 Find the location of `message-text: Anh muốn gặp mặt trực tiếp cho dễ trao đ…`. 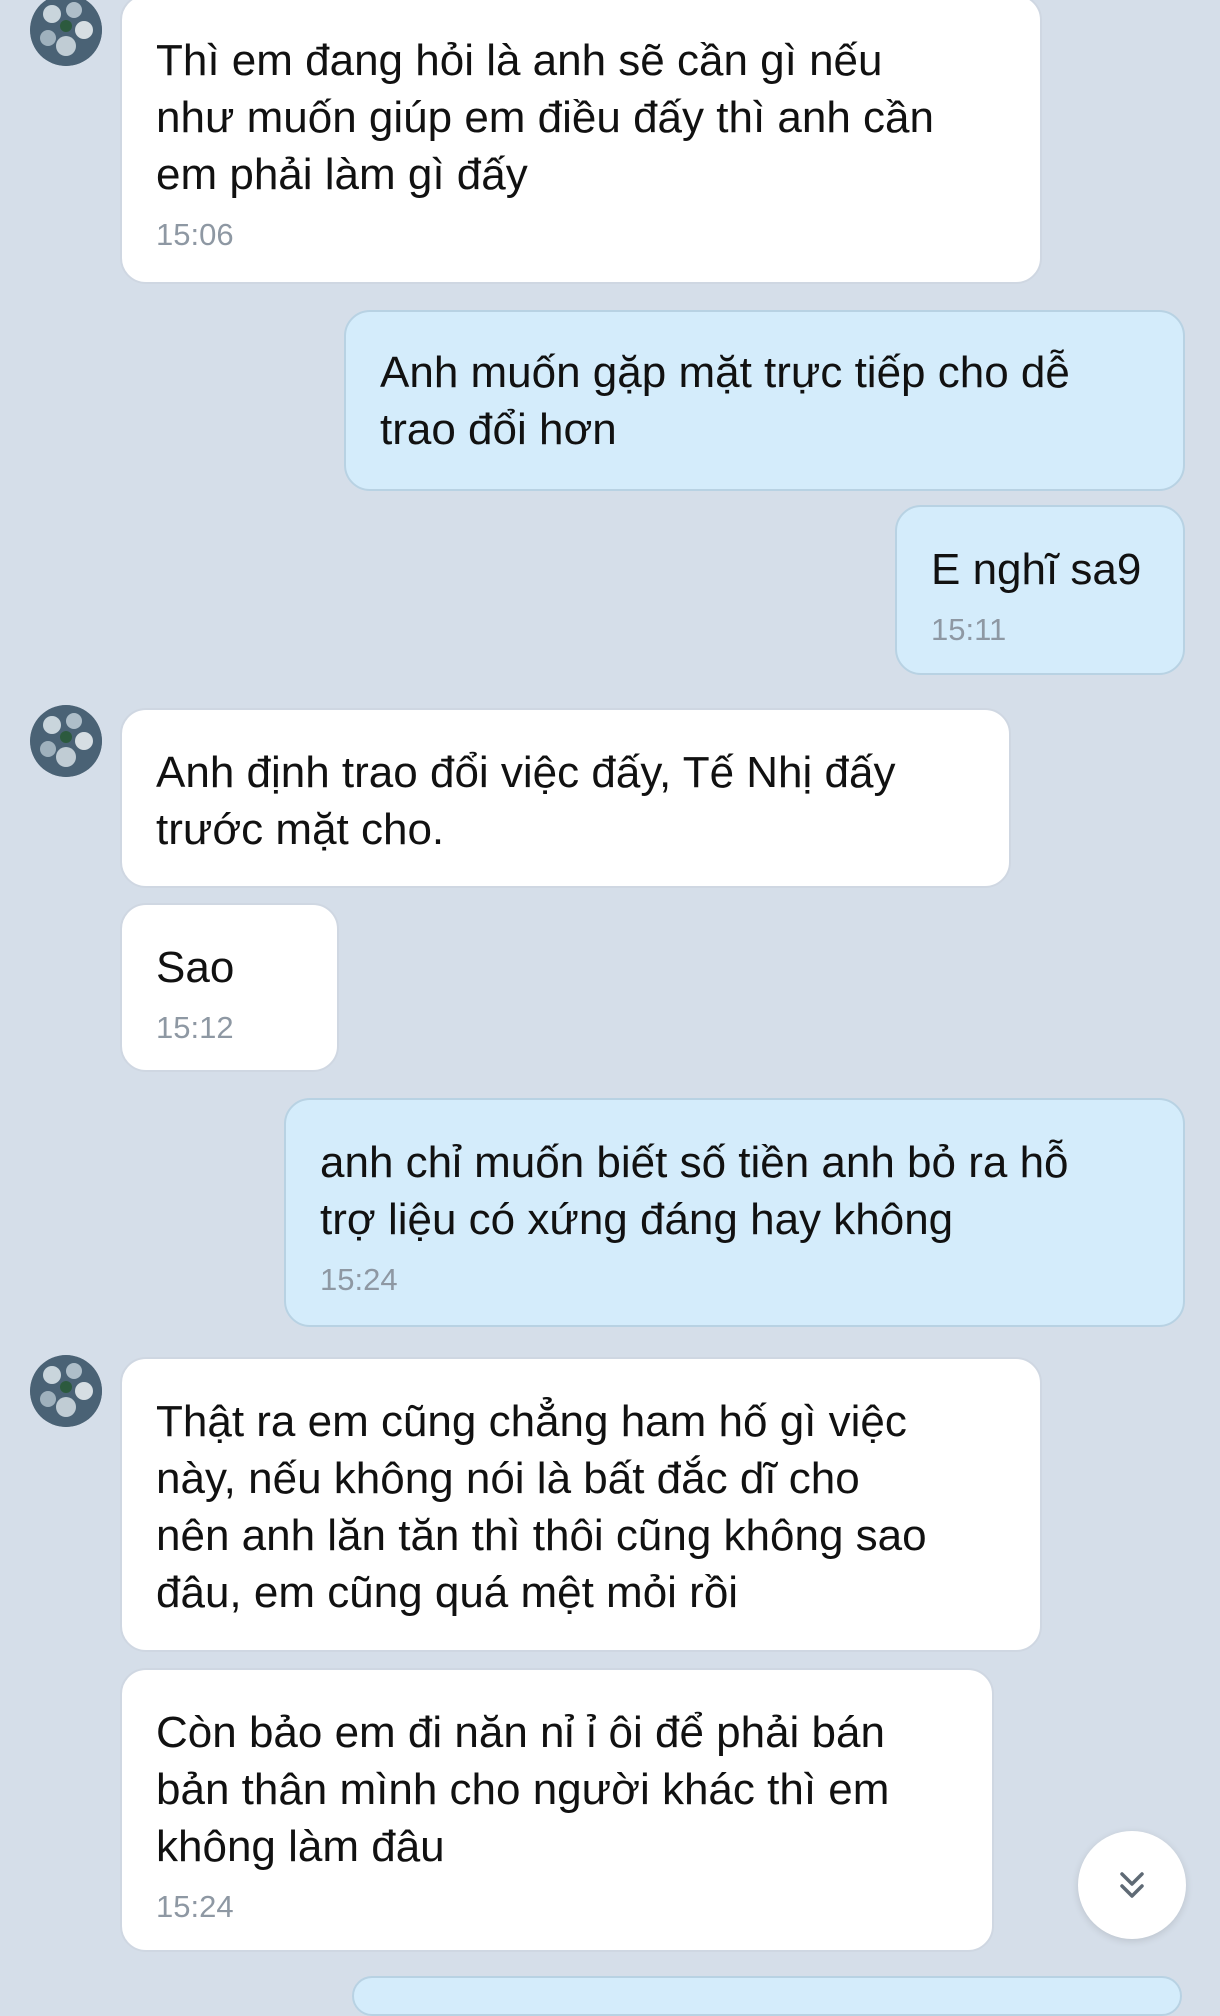

message-text: Anh muốn gặp mặt trực tiếp cho dễ trao đ… is located at coordinates (725, 401).